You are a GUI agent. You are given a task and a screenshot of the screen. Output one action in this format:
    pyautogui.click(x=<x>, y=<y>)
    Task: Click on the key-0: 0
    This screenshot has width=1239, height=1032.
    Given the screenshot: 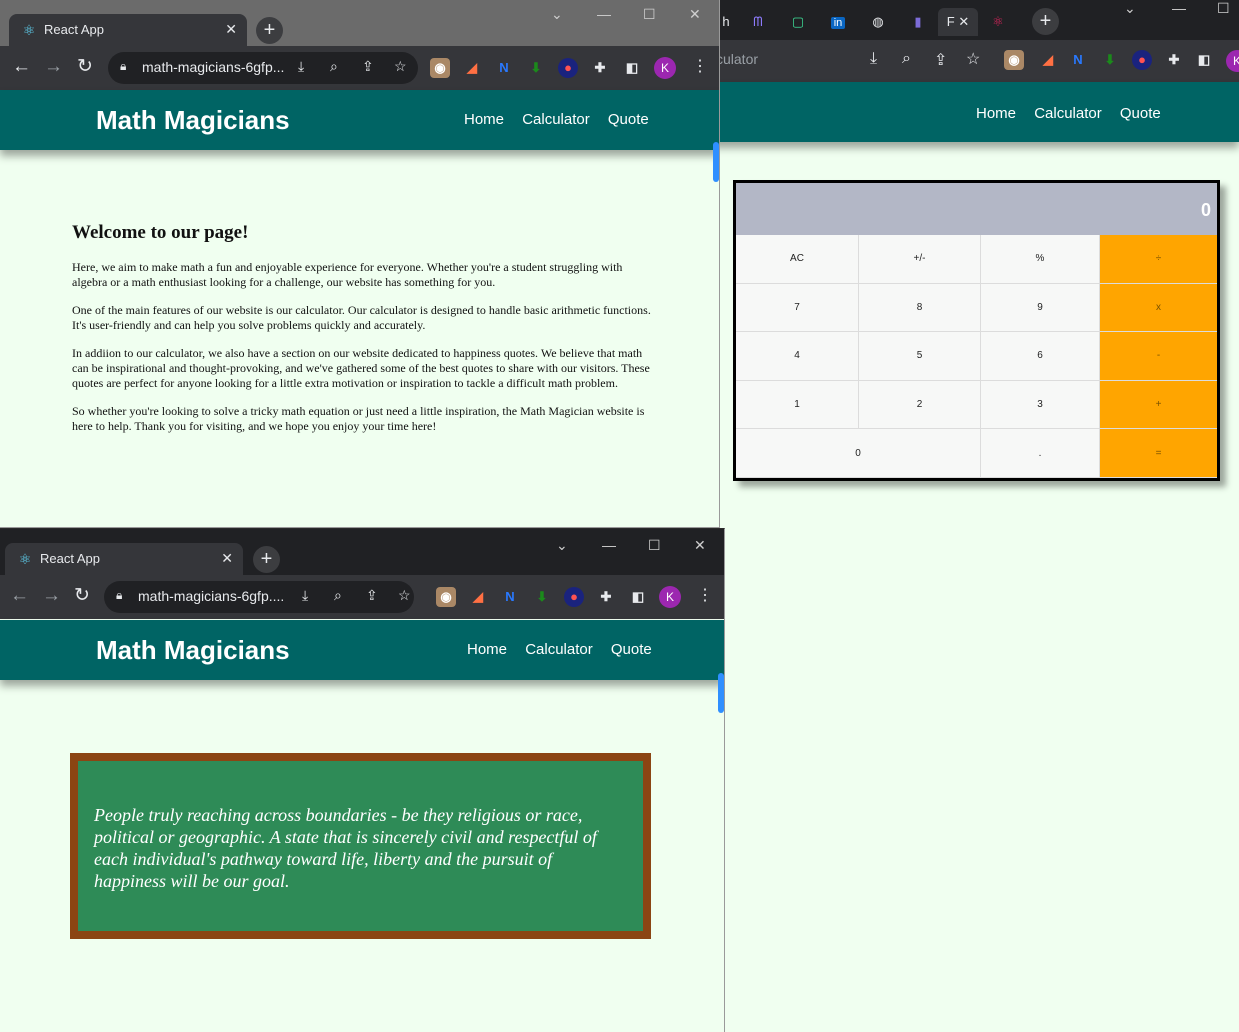 What is the action you would take?
    pyautogui.click(x=858, y=453)
    